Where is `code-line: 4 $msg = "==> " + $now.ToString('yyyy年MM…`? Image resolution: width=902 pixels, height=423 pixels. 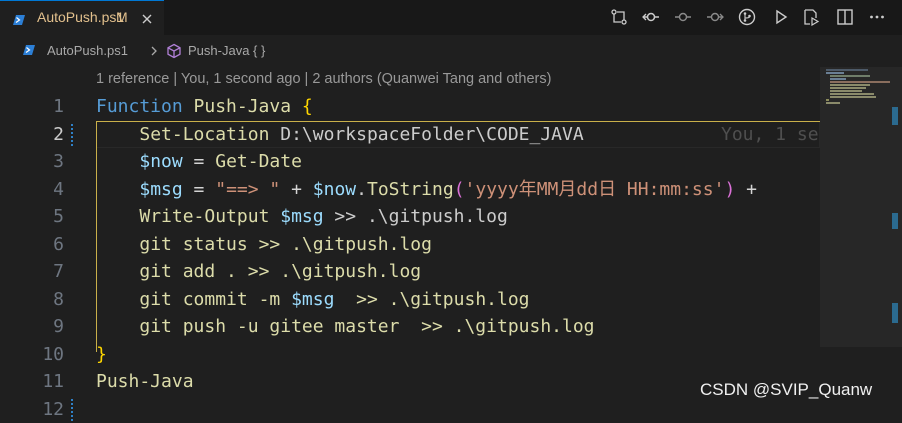
code-line: 4 $msg = "==> " + $now.ToString('yyyy年MM… is located at coordinates (410, 190).